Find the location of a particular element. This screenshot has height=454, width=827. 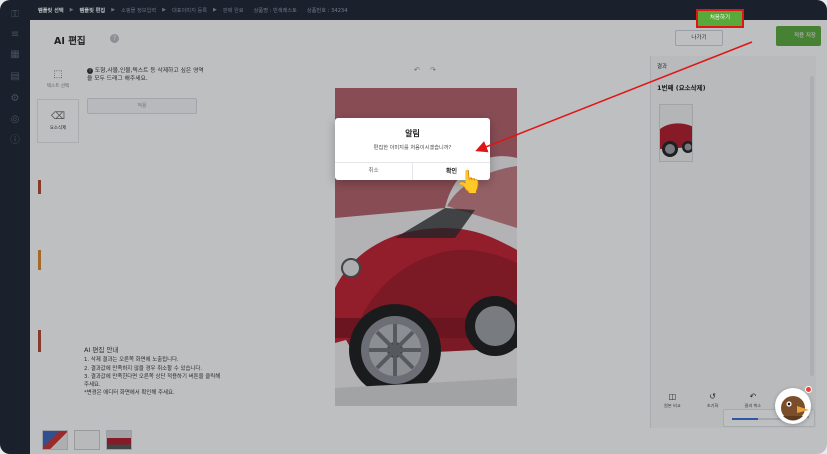

shield-icon: ◎ is located at coordinates (15, 120).